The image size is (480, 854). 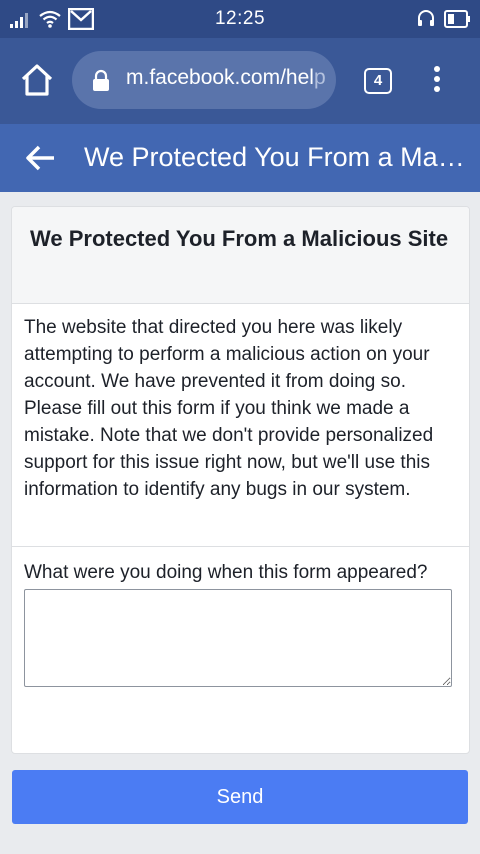 I want to click on browser-menu-button, so click(x=437, y=81).